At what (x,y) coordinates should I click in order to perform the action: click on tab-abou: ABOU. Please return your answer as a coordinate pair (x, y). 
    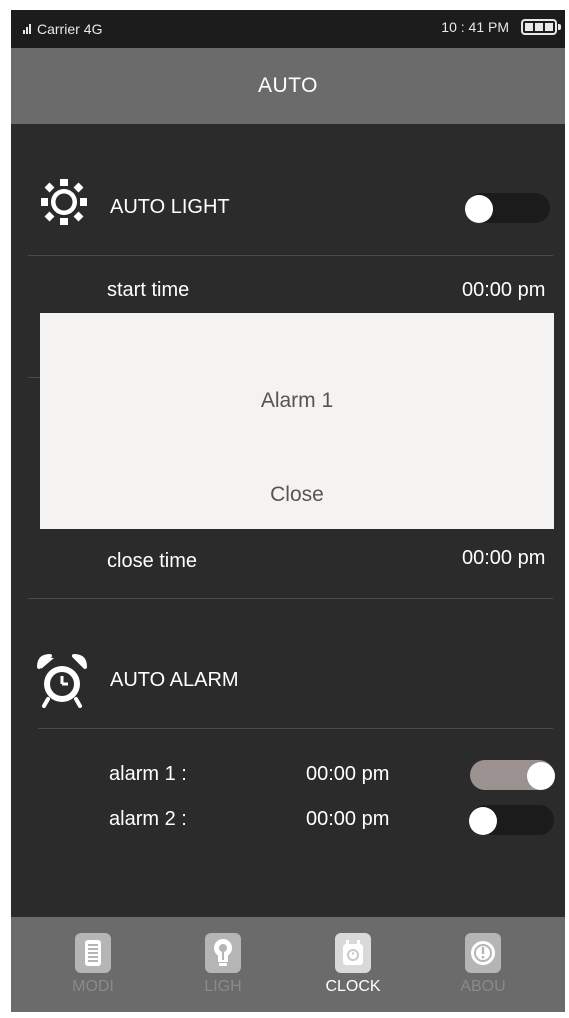
    Looking at the image, I should click on (483, 971).